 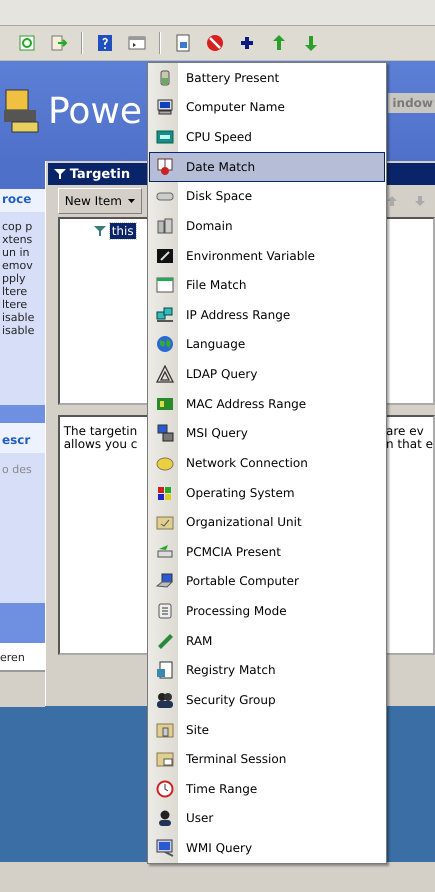 I want to click on new-item-button: New Item, so click(x=100, y=201).